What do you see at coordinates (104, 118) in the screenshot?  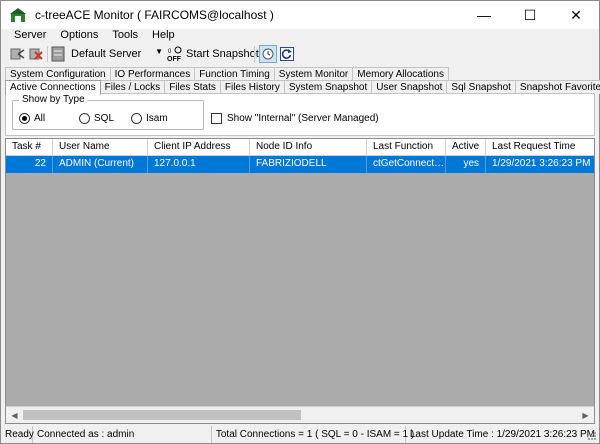 I see `radio-sql-label: SQL` at bounding box center [104, 118].